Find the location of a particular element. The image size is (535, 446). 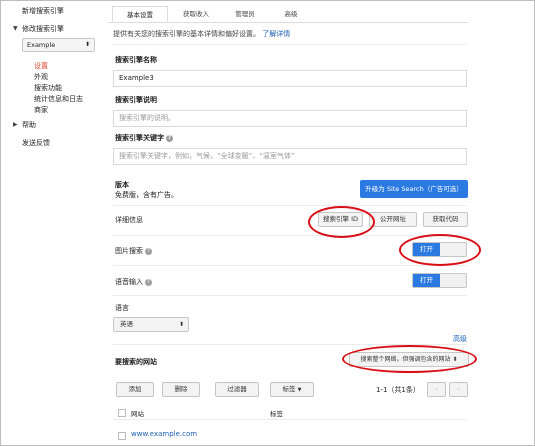

image-search-toggle: 打开 is located at coordinates (439, 249).